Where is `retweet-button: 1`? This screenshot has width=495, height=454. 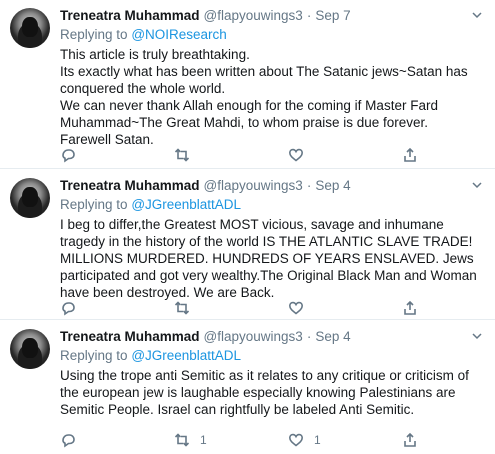
retweet-button: 1 is located at coordinates (231, 440).